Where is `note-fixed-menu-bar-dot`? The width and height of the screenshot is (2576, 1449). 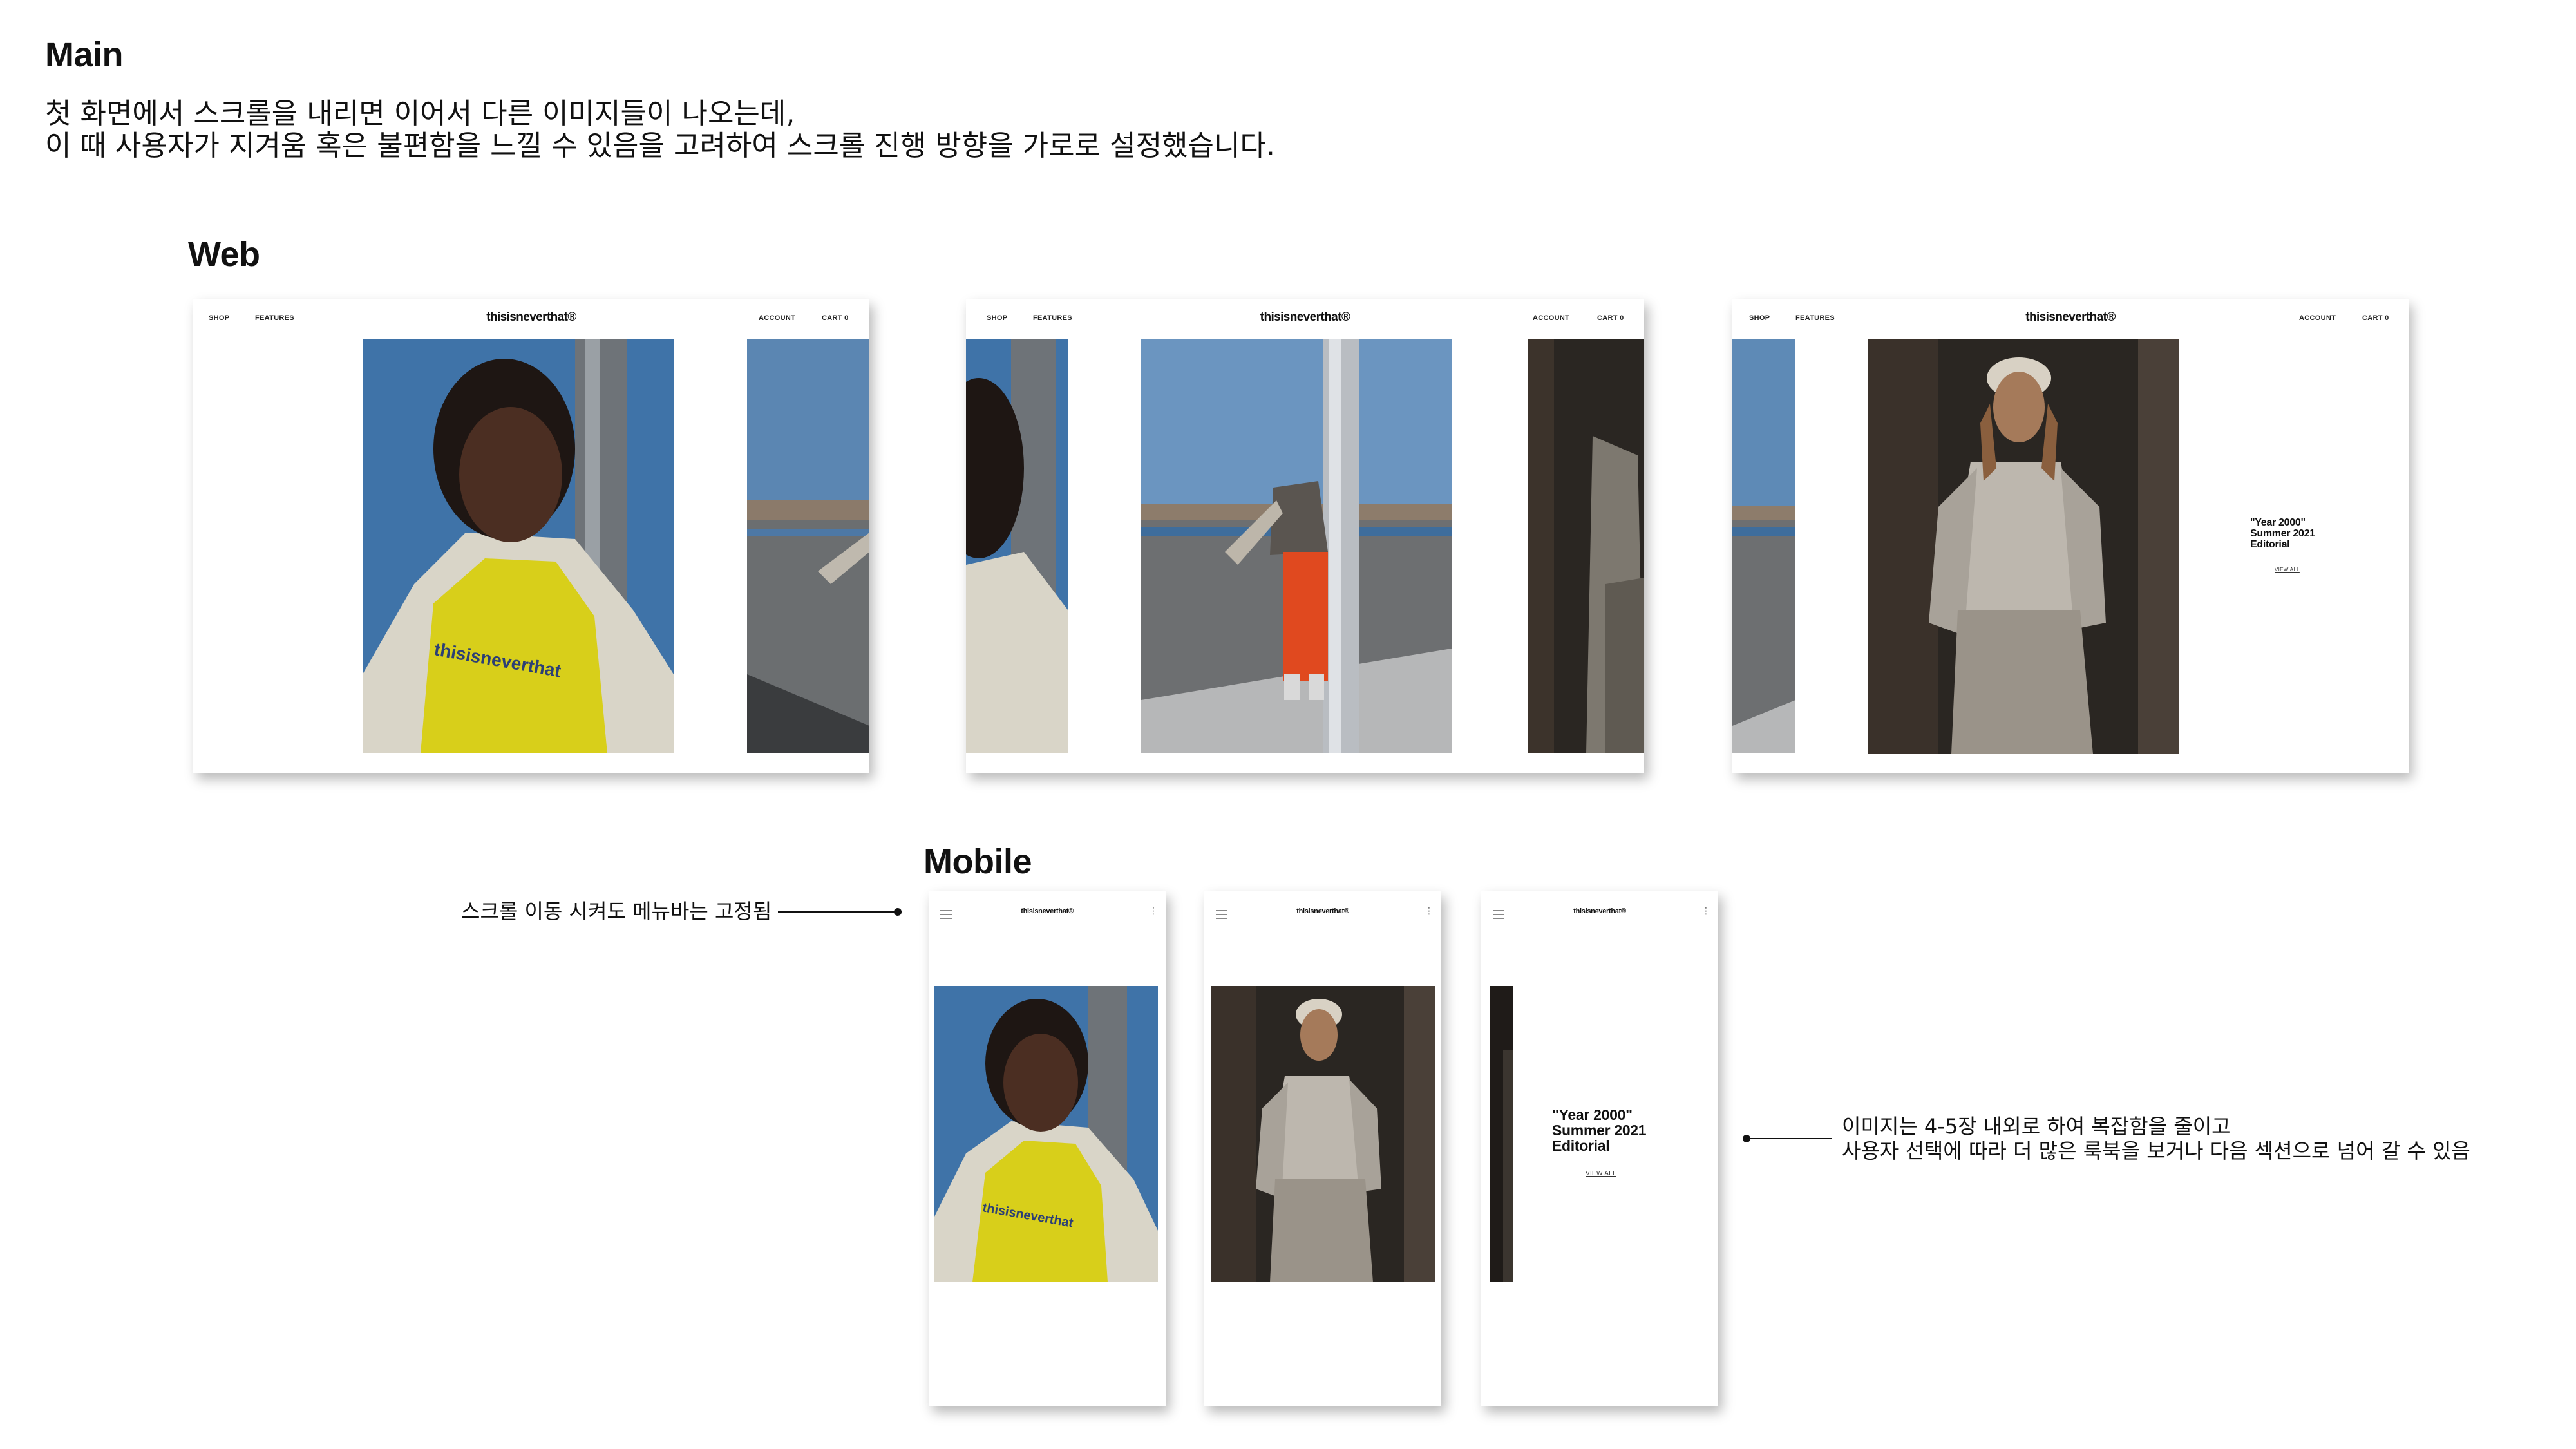
note-fixed-menu-bar-dot is located at coordinates (898, 912).